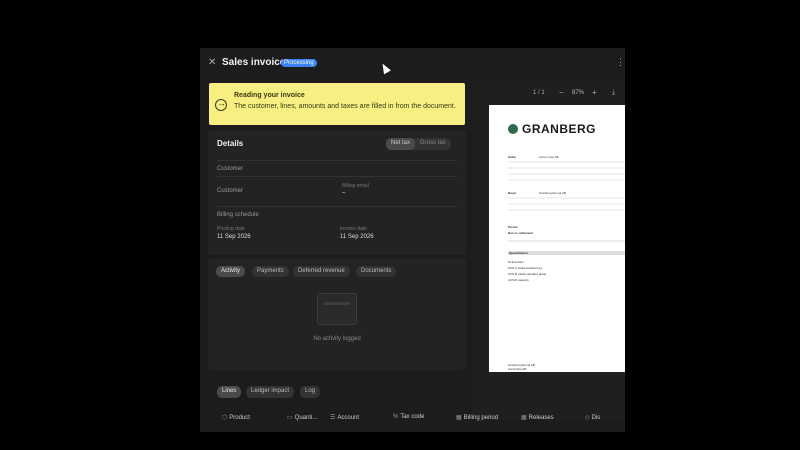  I want to click on preview-toolbar: 1 / 1 − 87% + ⤓, so click(548, 91).